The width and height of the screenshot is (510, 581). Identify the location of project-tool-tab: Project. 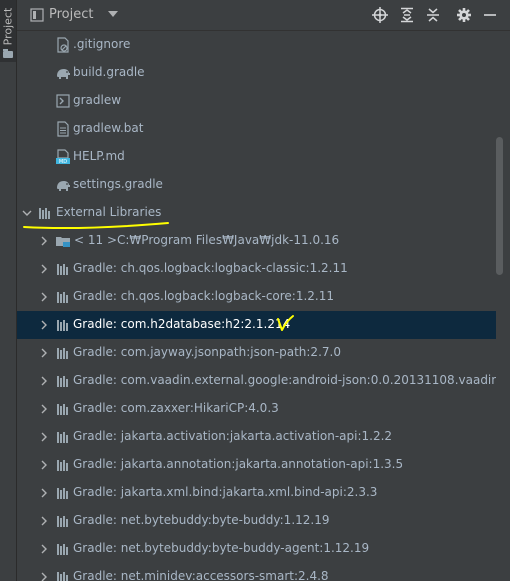
(8, 31).